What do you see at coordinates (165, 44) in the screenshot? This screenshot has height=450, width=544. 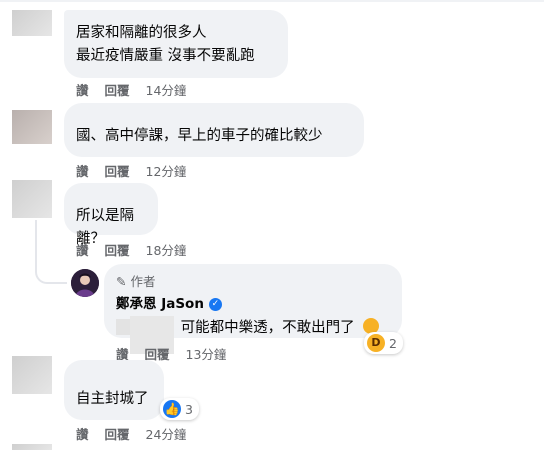 I see `comment-text: 居家和隔離的很多人 最近疫情嚴重 沒事不要亂跑` at bounding box center [165, 44].